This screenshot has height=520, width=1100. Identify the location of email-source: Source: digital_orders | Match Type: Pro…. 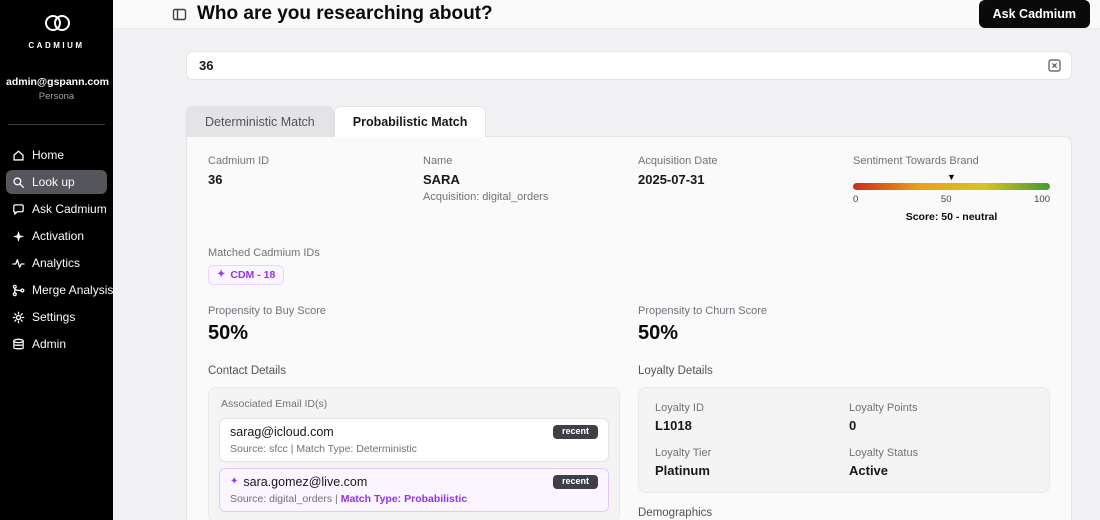
(414, 499).